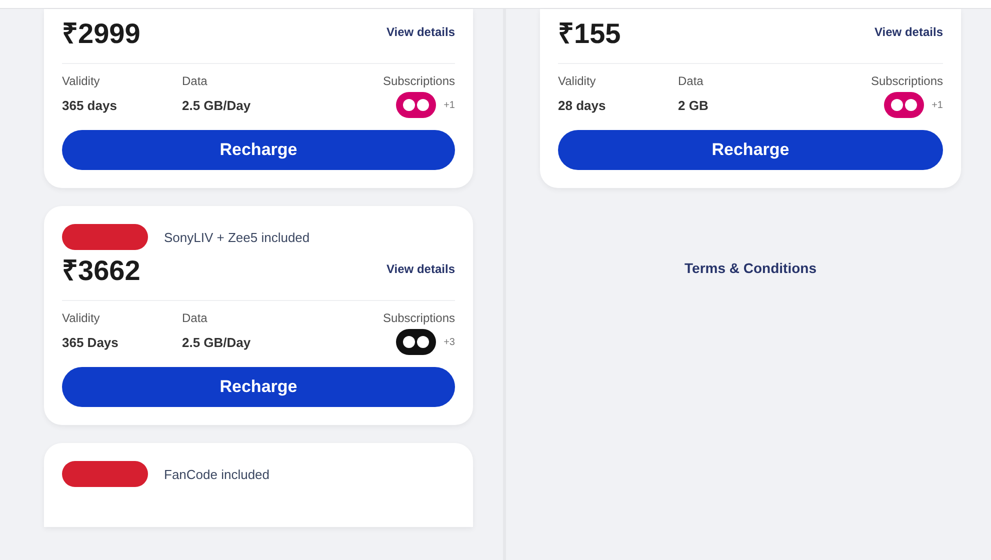  What do you see at coordinates (694, 105) in the screenshot?
I see `data-value: 2 GB` at bounding box center [694, 105].